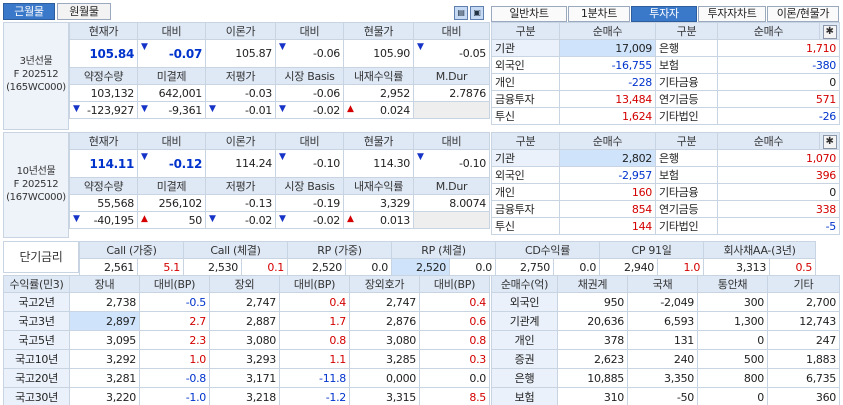 This screenshot has height=405, width=843. I want to click on tab-general-chart: 일반차트, so click(529, 14).